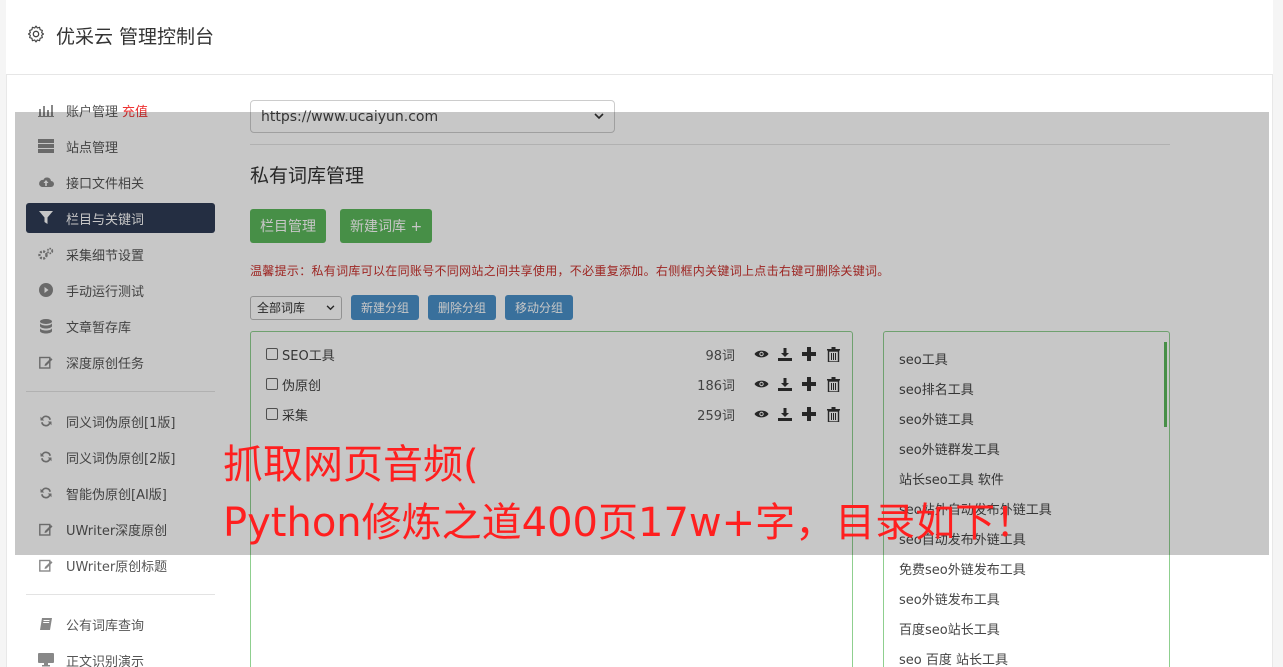 The height and width of the screenshot is (667, 1283). Describe the element at coordinates (962, 568) in the screenshot. I see `keyword-item: 免费seo外链发布工具` at that location.